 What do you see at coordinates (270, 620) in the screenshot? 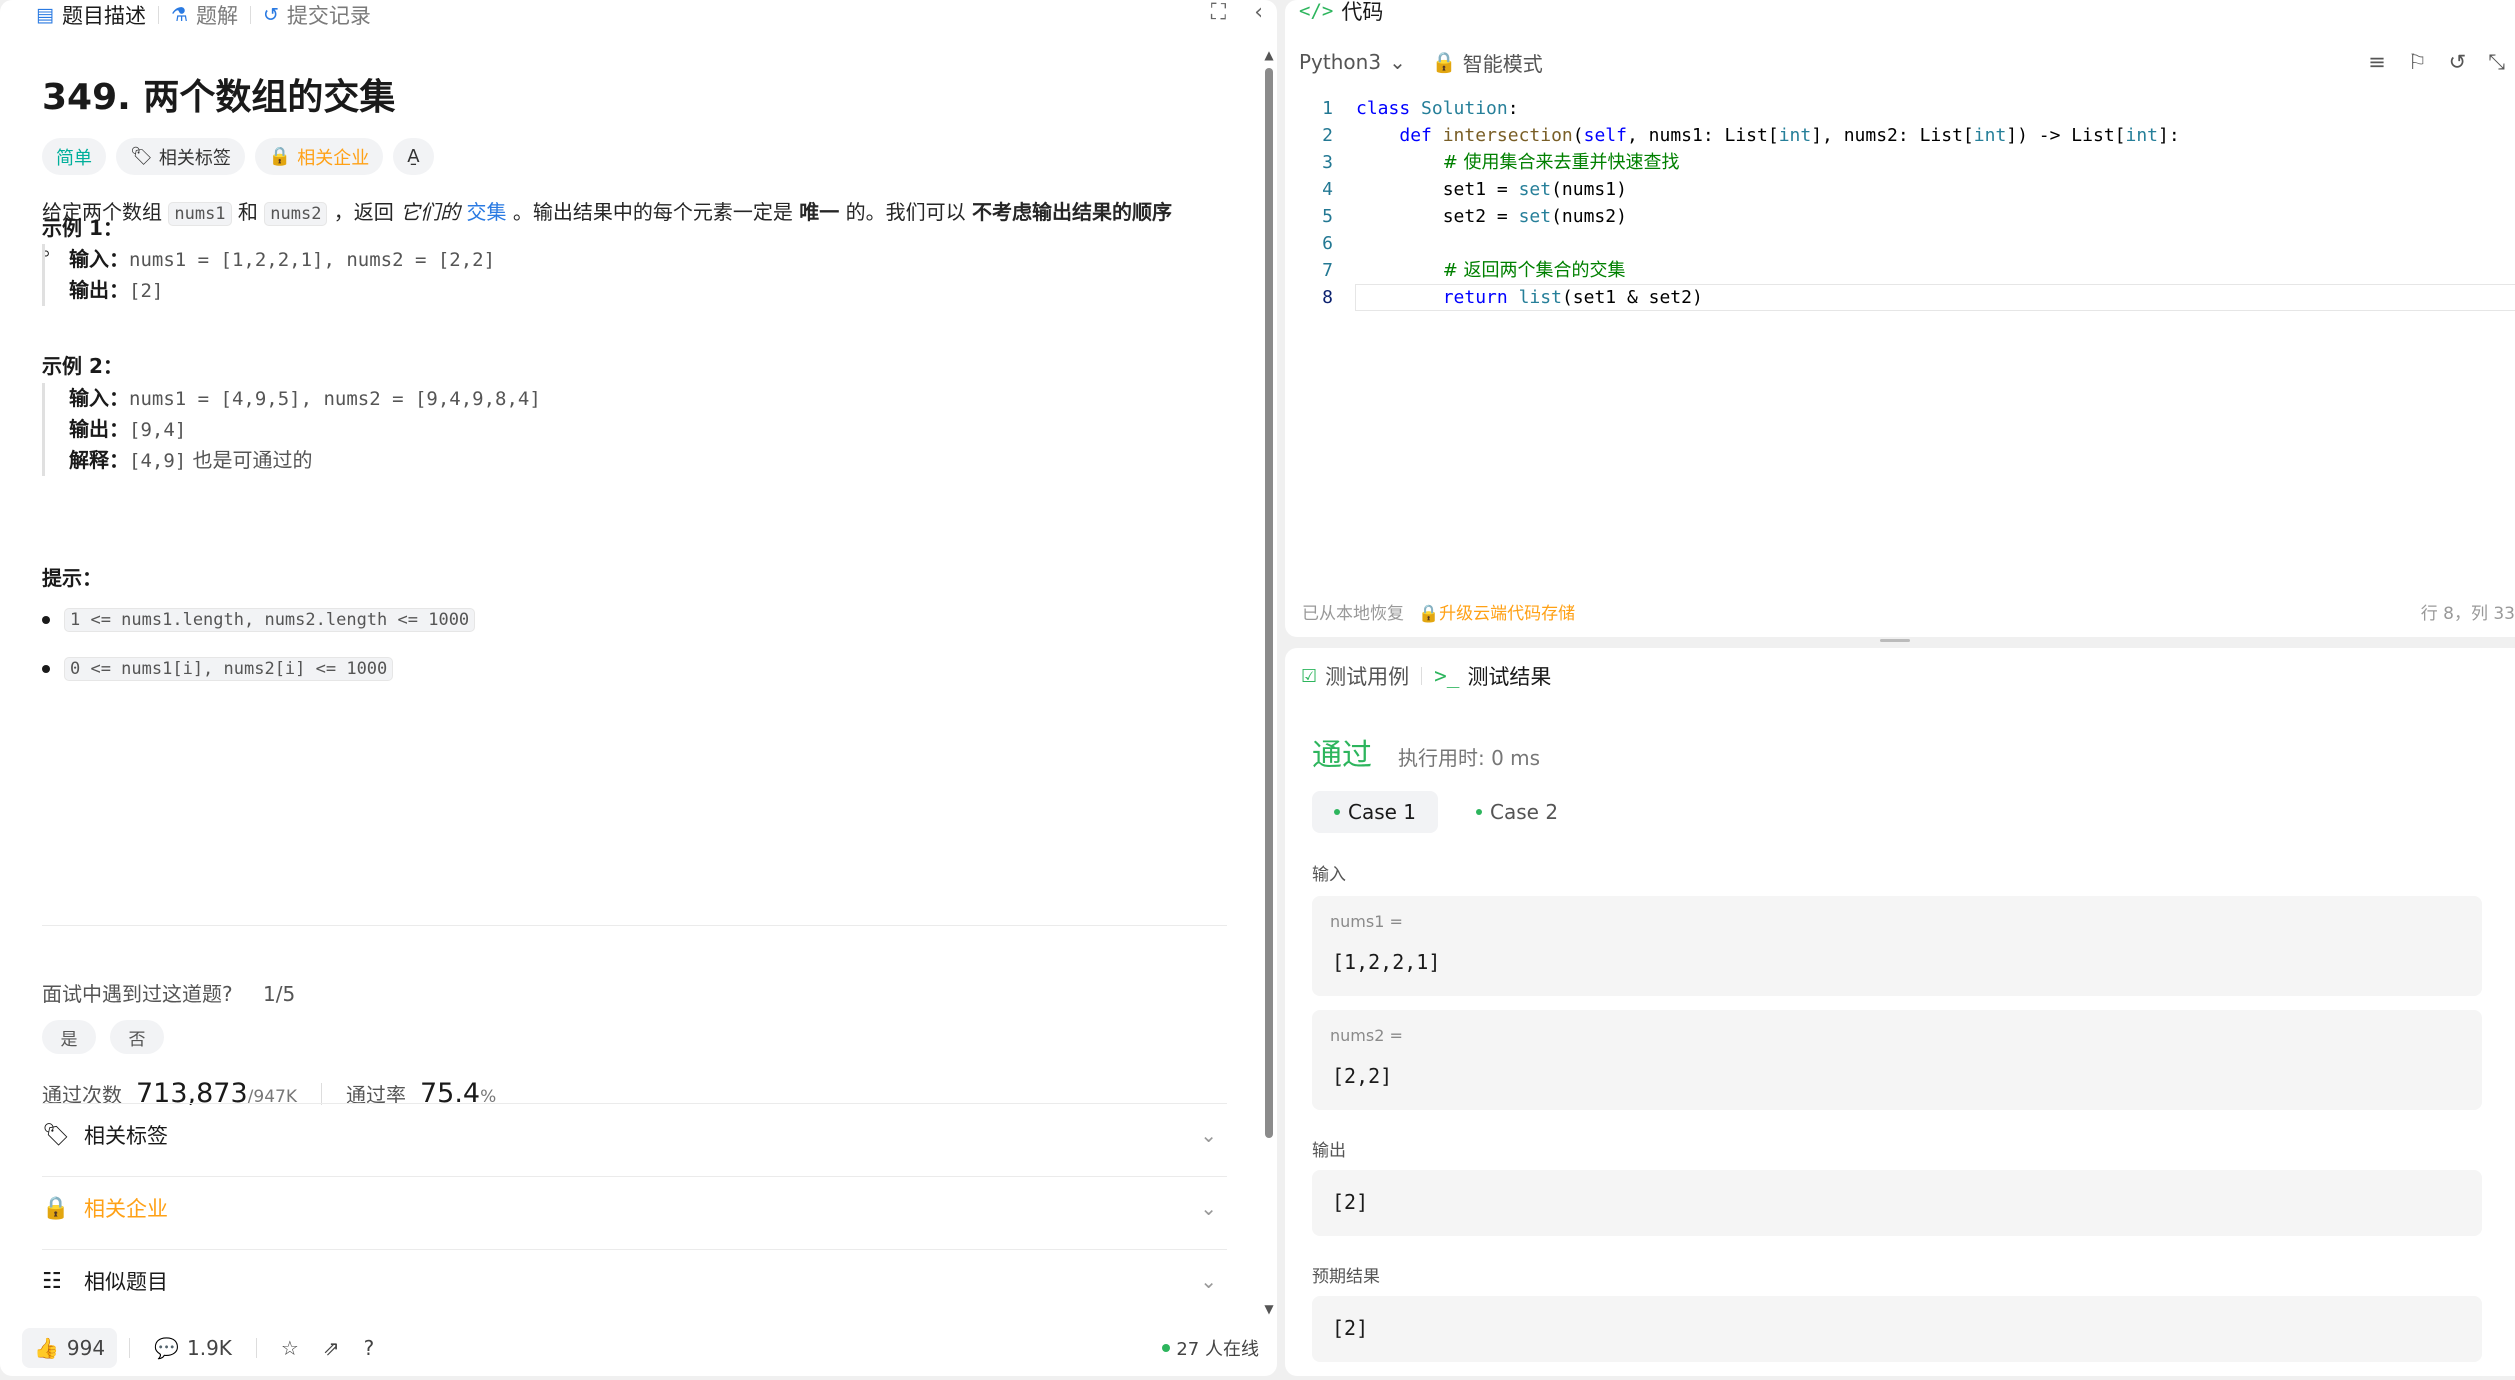
I see `constraint-code: 1 <= nums1.length, nums2.length <= 1000` at bounding box center [270, 620].